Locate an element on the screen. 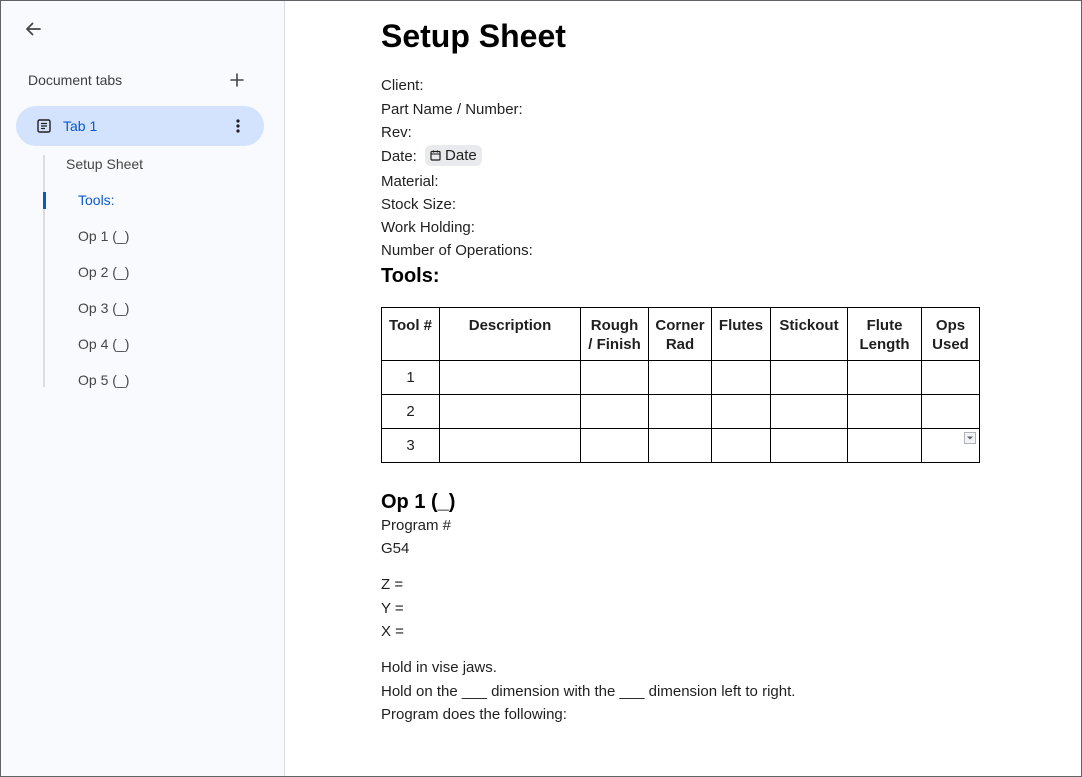 Image resolution: width=1082 pixels, height=777 pixels. stock-size-field: Stock Size: is located at coordinates (419, 204).